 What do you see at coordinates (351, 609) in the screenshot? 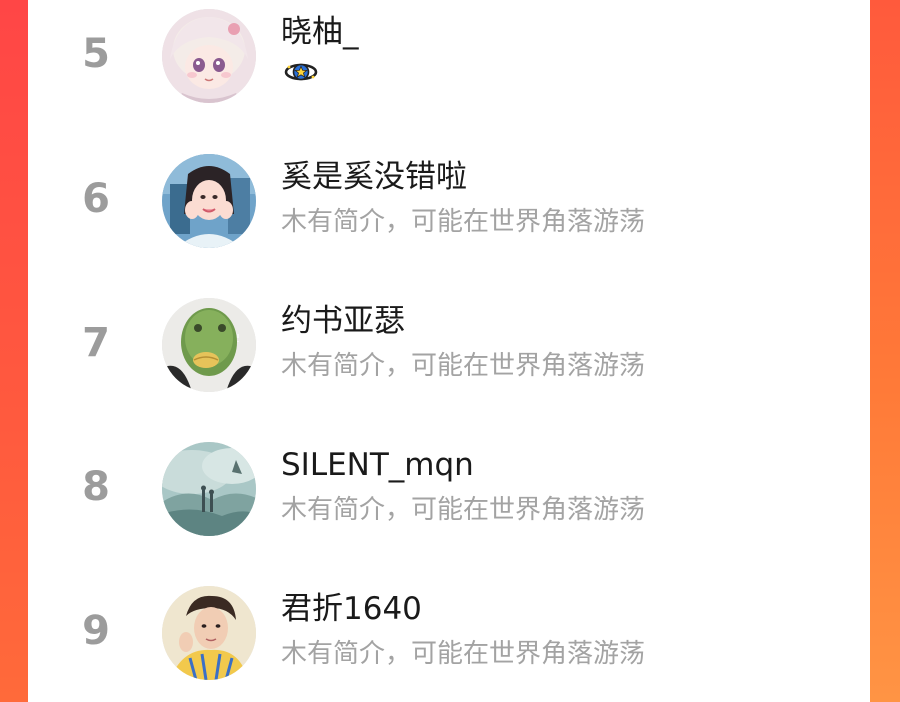
I see `user-name: 君折1640` at bounding box center [351, 609].